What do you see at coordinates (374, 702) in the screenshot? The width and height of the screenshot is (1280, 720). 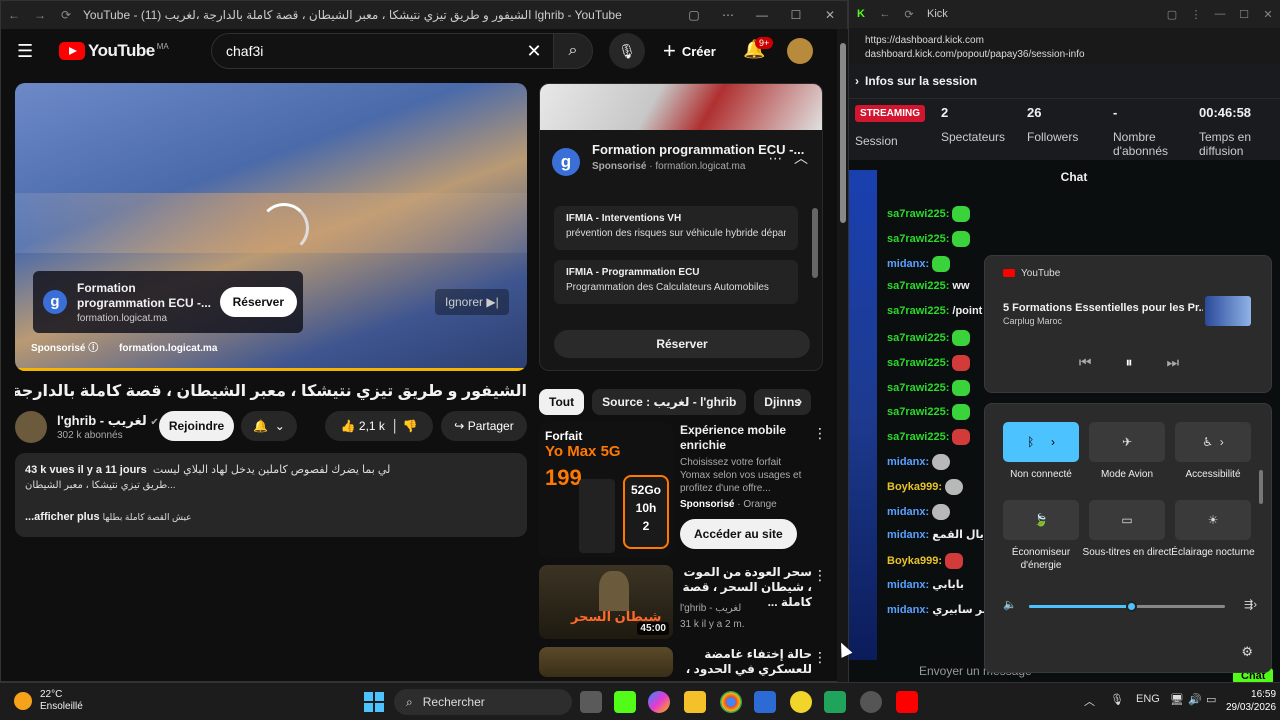 I see `start-button` at bounding box center [374, 702].